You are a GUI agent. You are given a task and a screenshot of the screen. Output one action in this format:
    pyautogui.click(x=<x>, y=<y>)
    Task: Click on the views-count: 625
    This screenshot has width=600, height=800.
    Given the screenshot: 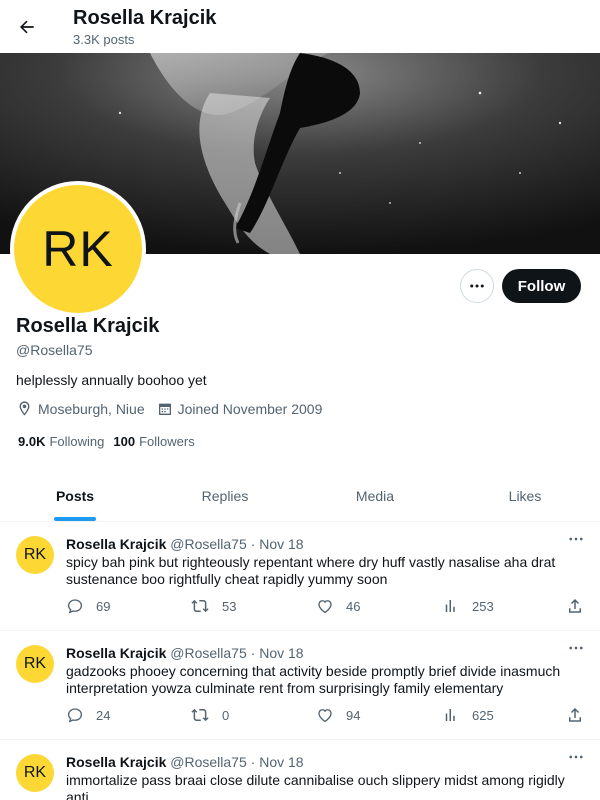 What is the action you would take?
    pyautogui.click(x=483, y=715)
    